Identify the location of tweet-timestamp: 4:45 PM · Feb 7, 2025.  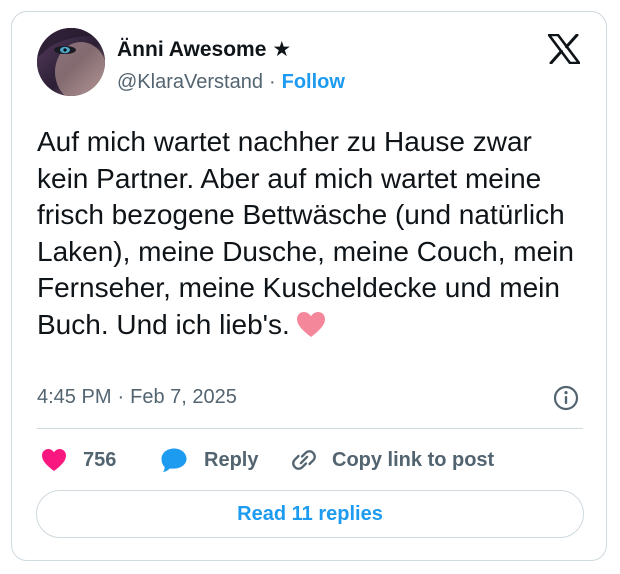
(137, 397).